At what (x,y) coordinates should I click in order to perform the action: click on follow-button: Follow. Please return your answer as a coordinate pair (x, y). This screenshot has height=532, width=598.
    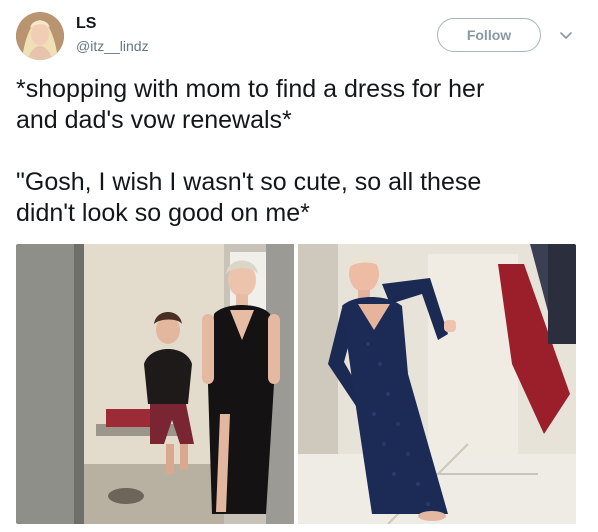
    Looking at the image, I should click on (489, 35).